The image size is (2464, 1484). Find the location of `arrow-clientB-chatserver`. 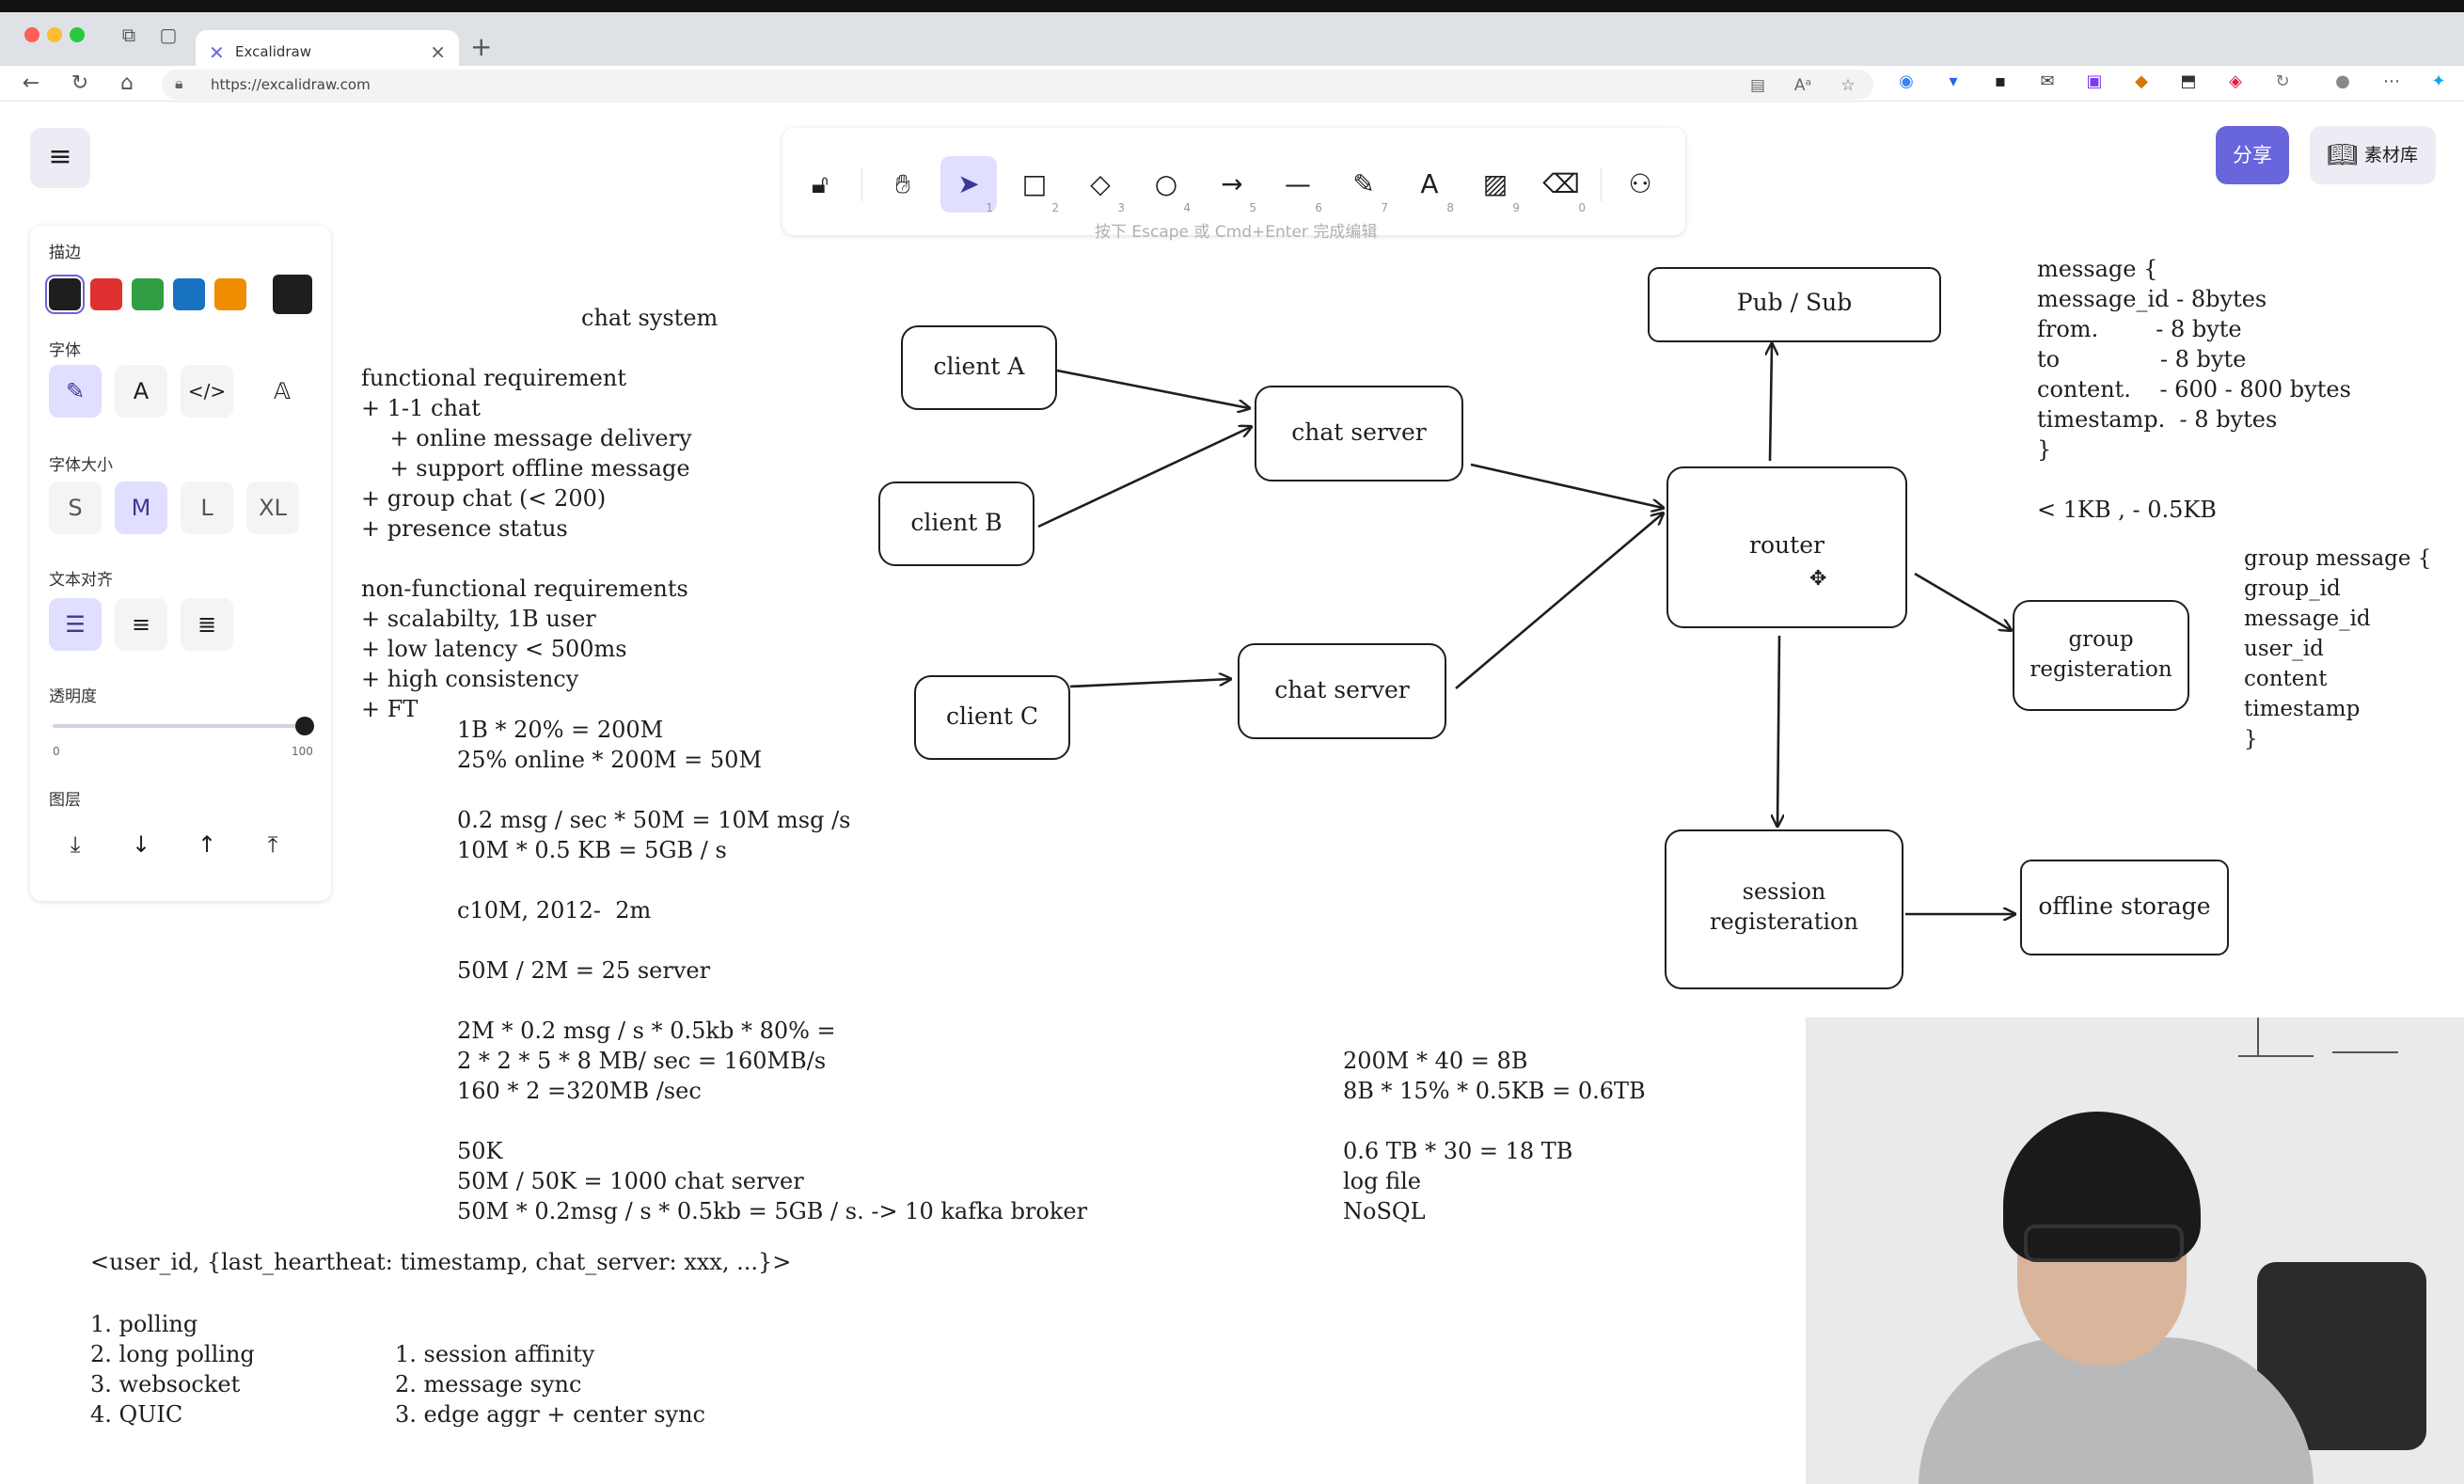

arrow-clientB-chatserver is located at coordinates (1144, 478).